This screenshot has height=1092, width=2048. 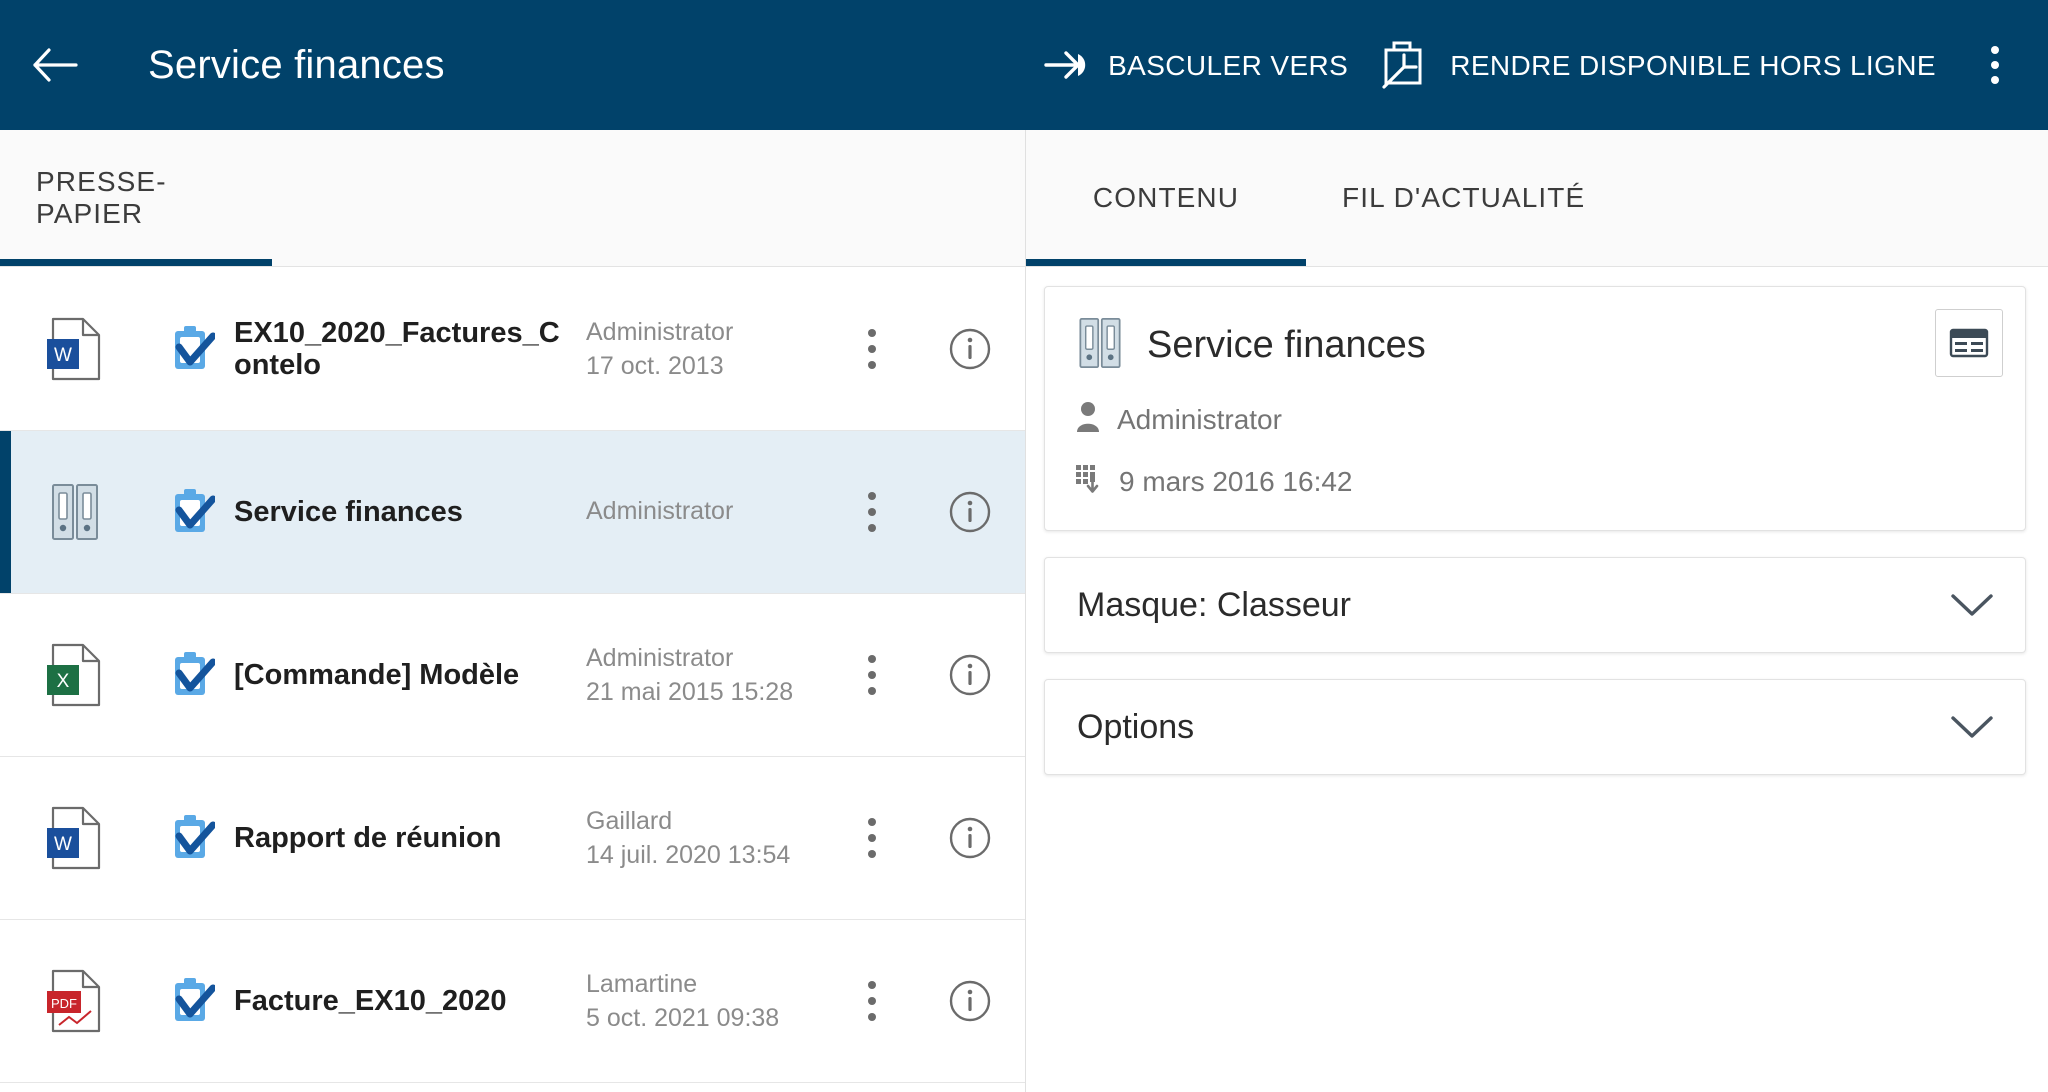 What do you see at coordinates (655, 366) in the screenshot?
I see `list-item-date: 17 oct. 2013` at bounding box center [655, 366].